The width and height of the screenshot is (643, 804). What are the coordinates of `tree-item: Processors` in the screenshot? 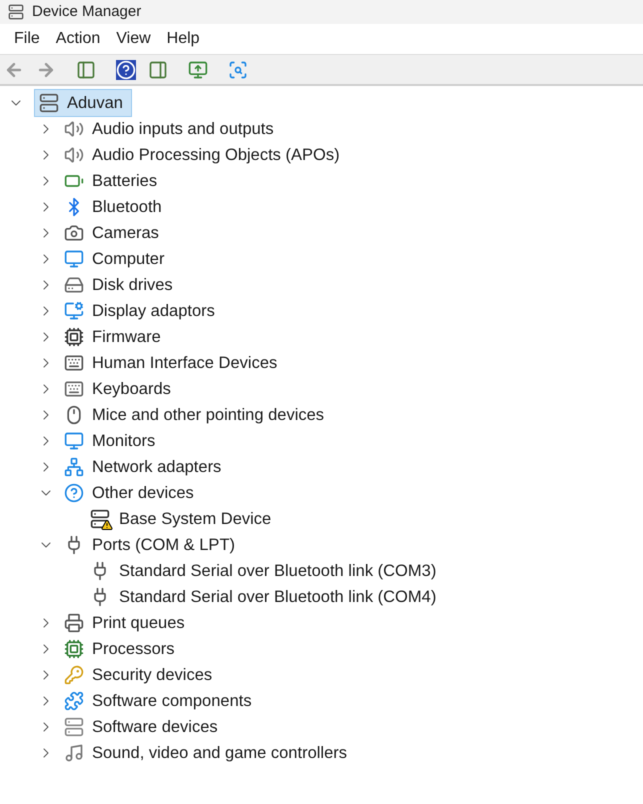 It's located at (133, 649).